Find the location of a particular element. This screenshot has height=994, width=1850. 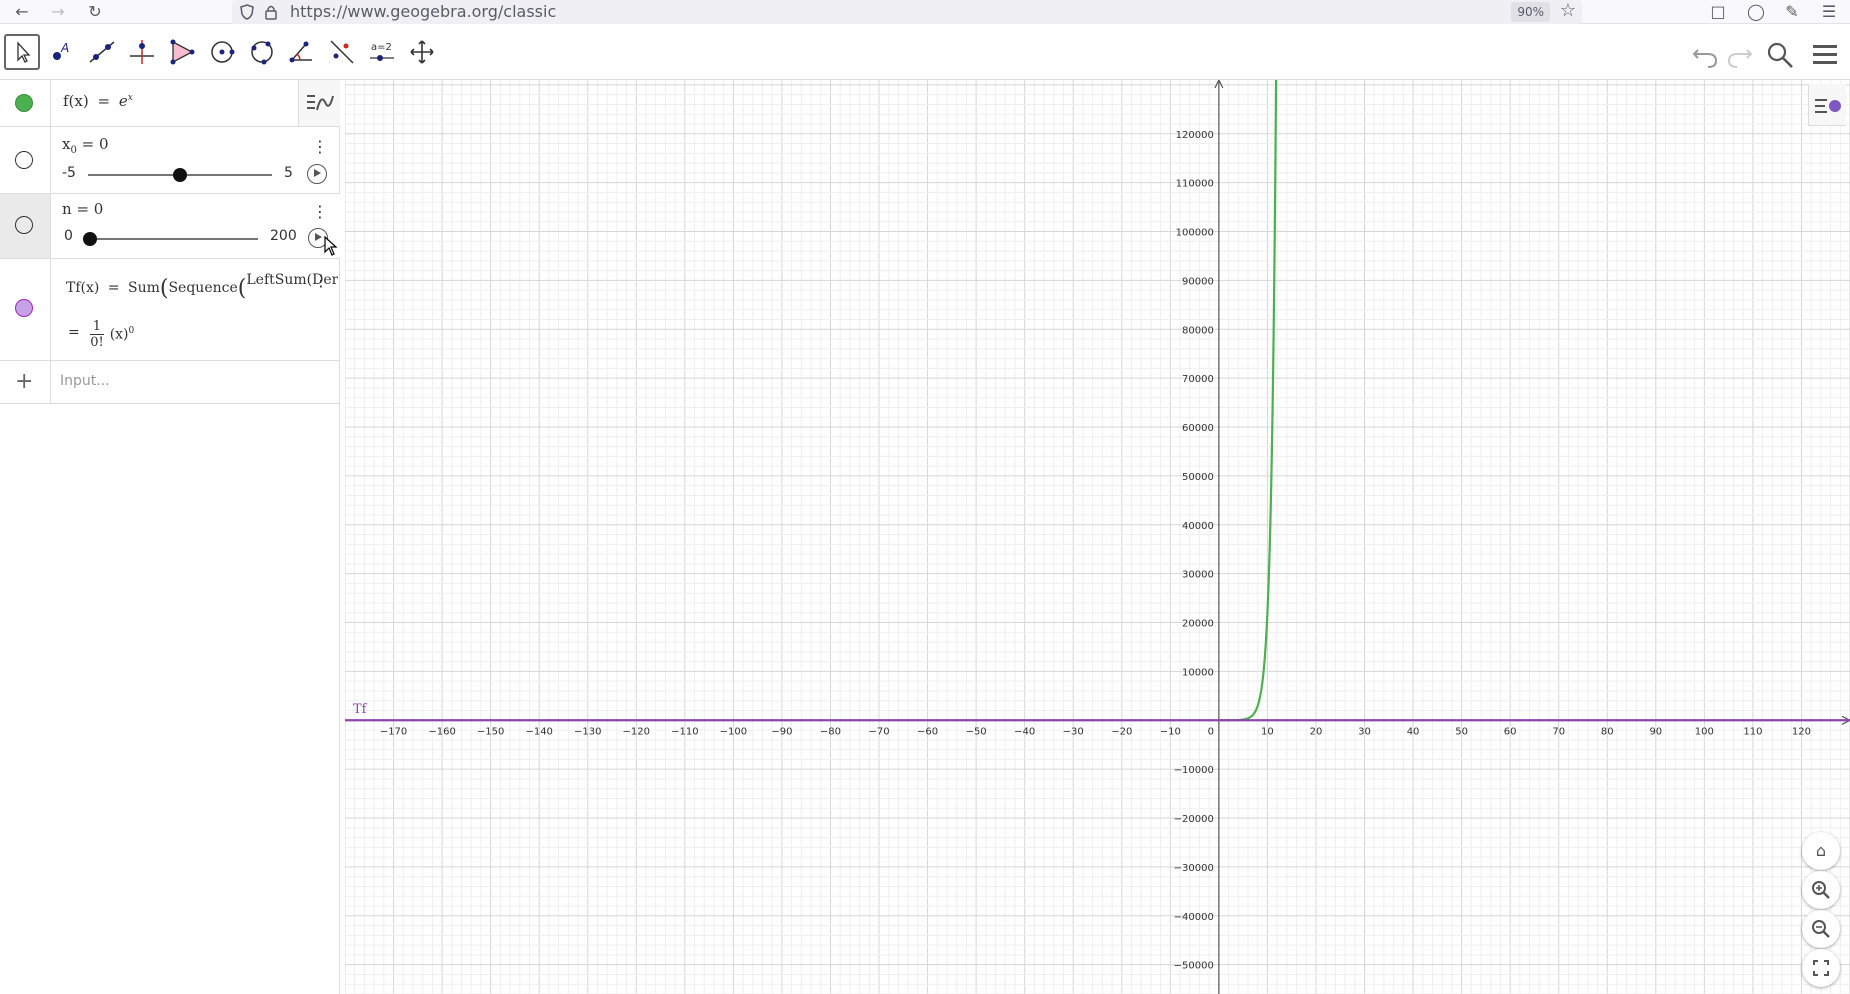

x-tick-label: 10 is located at coordinates (1267, 731).